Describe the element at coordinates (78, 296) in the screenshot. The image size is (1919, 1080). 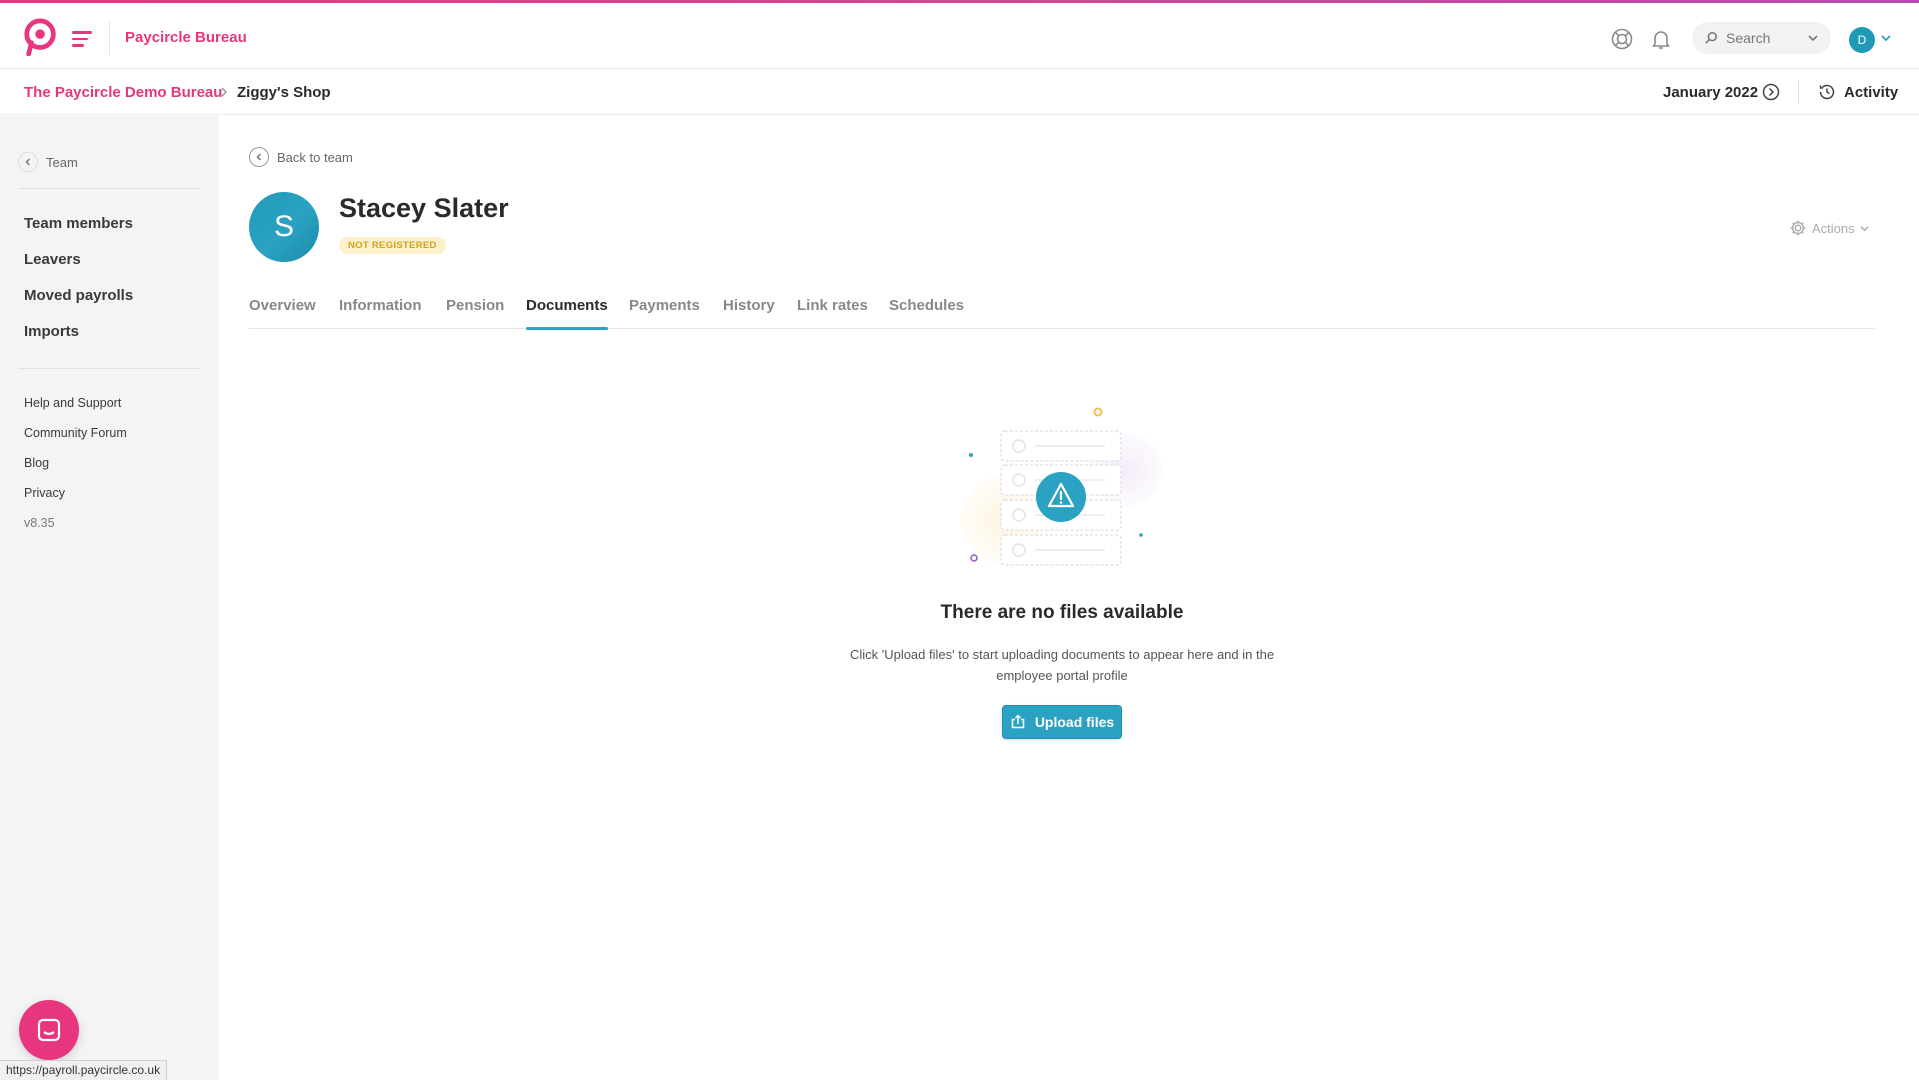
I see `sidebar-item-moved-payrolls: Moved payrolls` at that location.